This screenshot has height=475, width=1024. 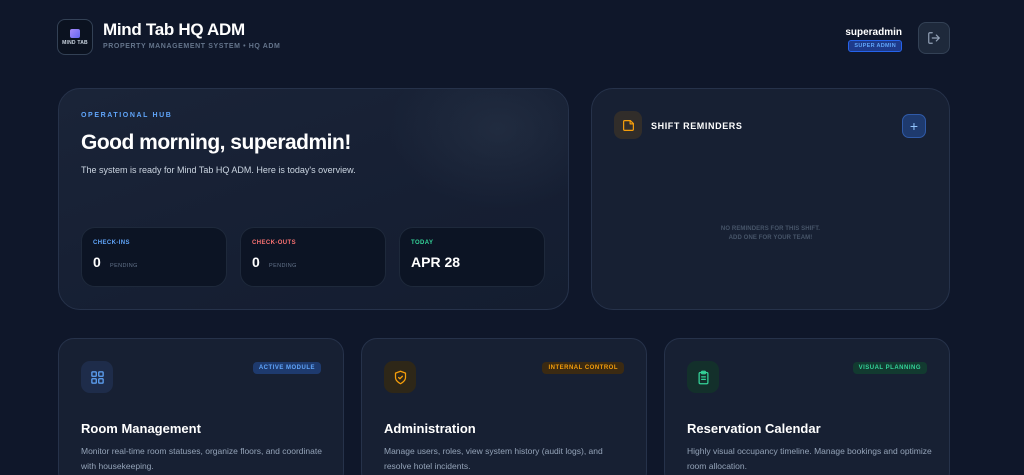 What do you see at coordinates (274, 243) in the screenshot?
I see `stat-label: CHECK-OUTS` at bounding box center [274, 243].